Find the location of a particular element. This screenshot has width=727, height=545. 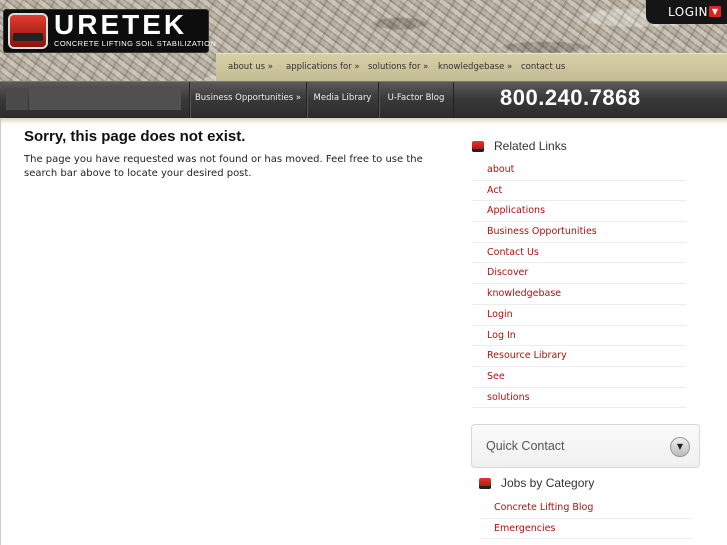

jobs-bullet-icon is located at coordinates (485, 483).